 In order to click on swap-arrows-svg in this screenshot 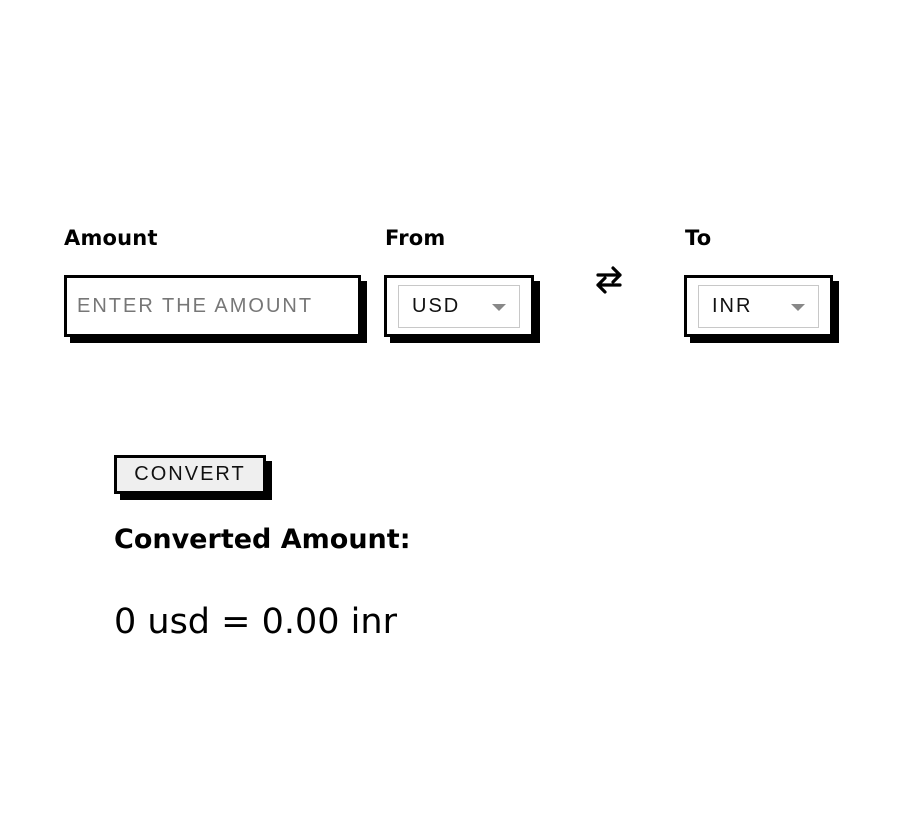, I will do `click(609, 280)`.